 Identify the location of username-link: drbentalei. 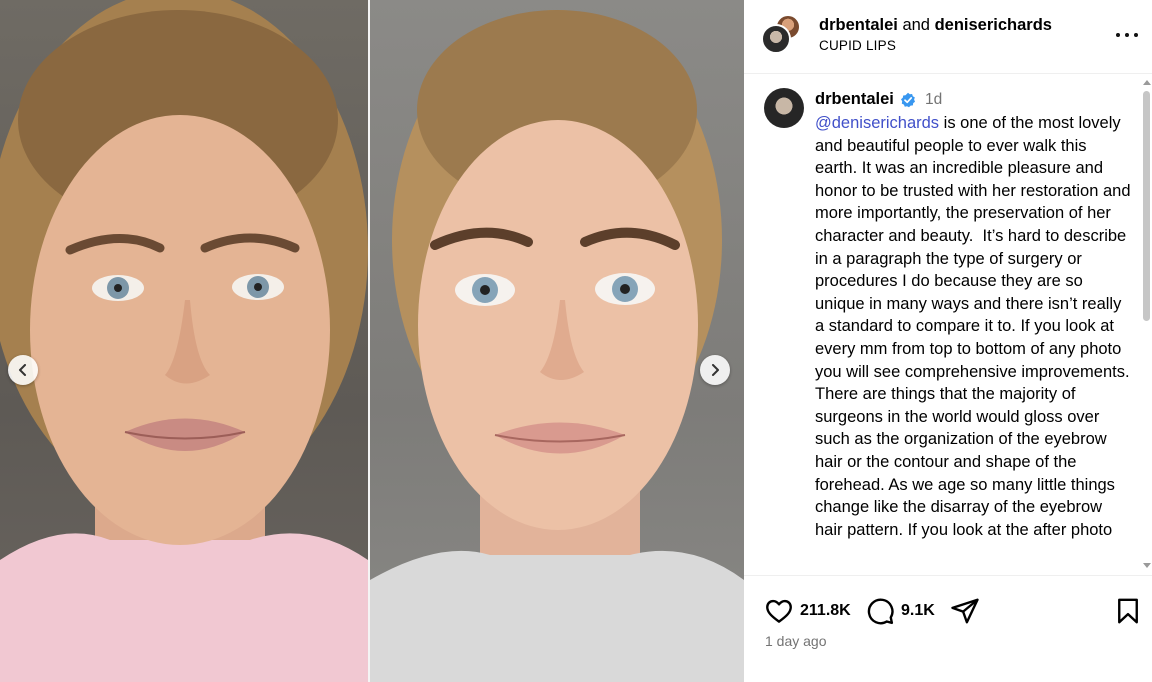
(858, 25).